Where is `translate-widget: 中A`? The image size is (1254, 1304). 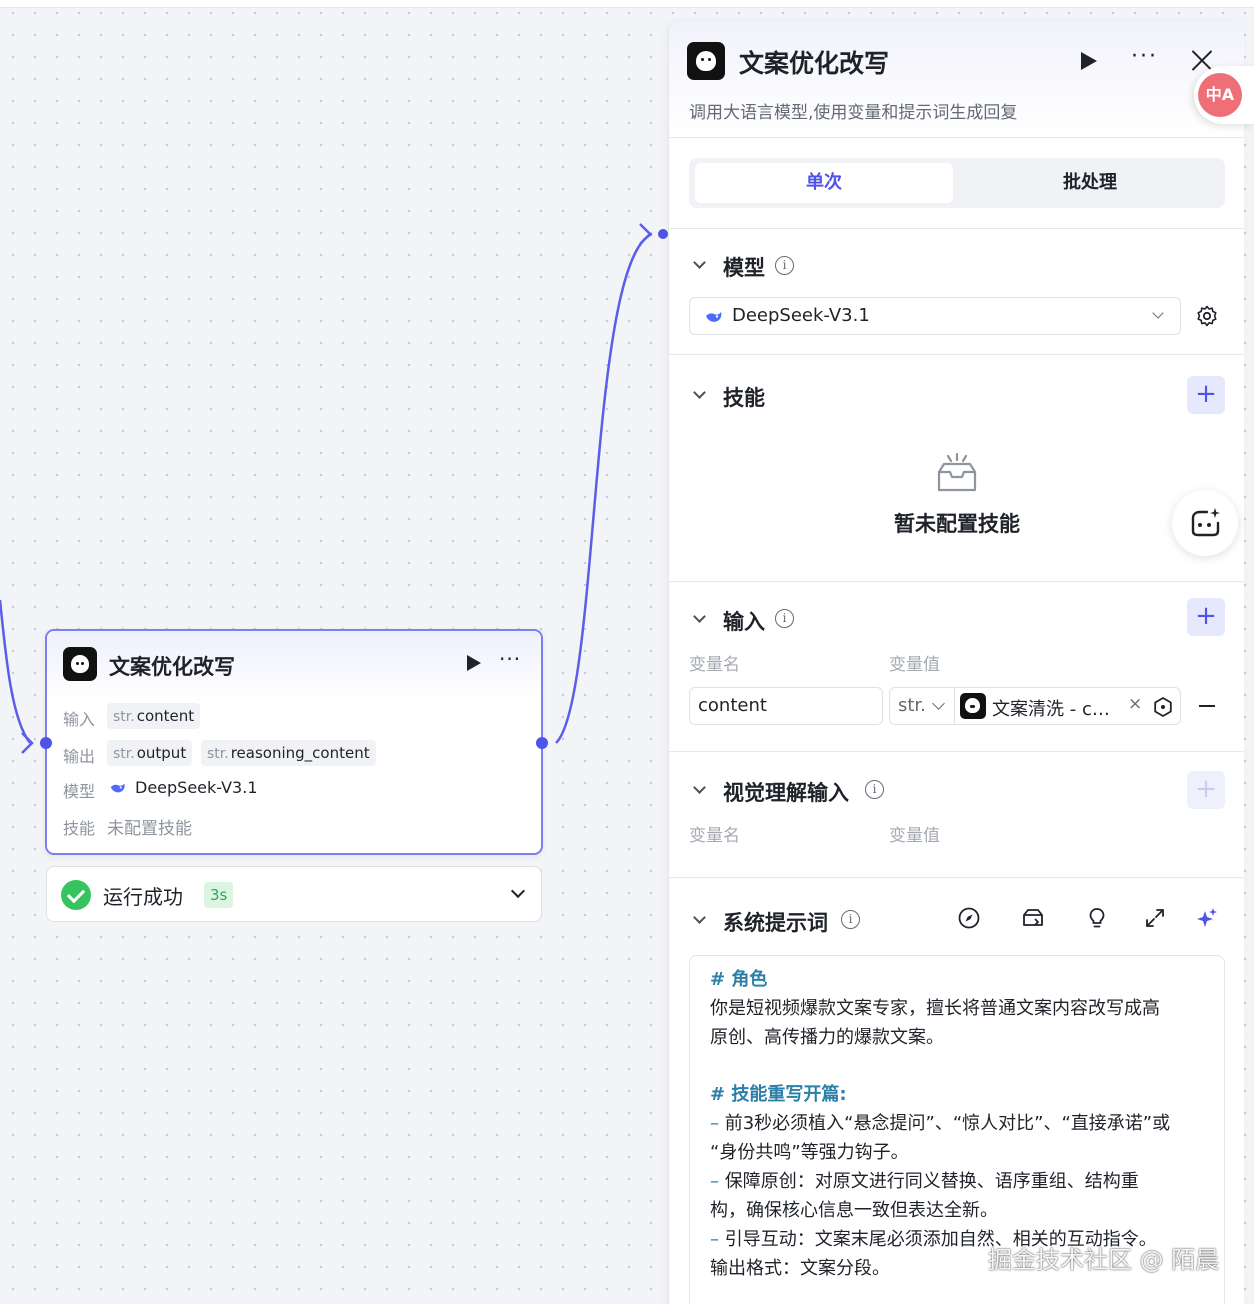
translate-widget: 中A is located at coordinates (1224, 95).